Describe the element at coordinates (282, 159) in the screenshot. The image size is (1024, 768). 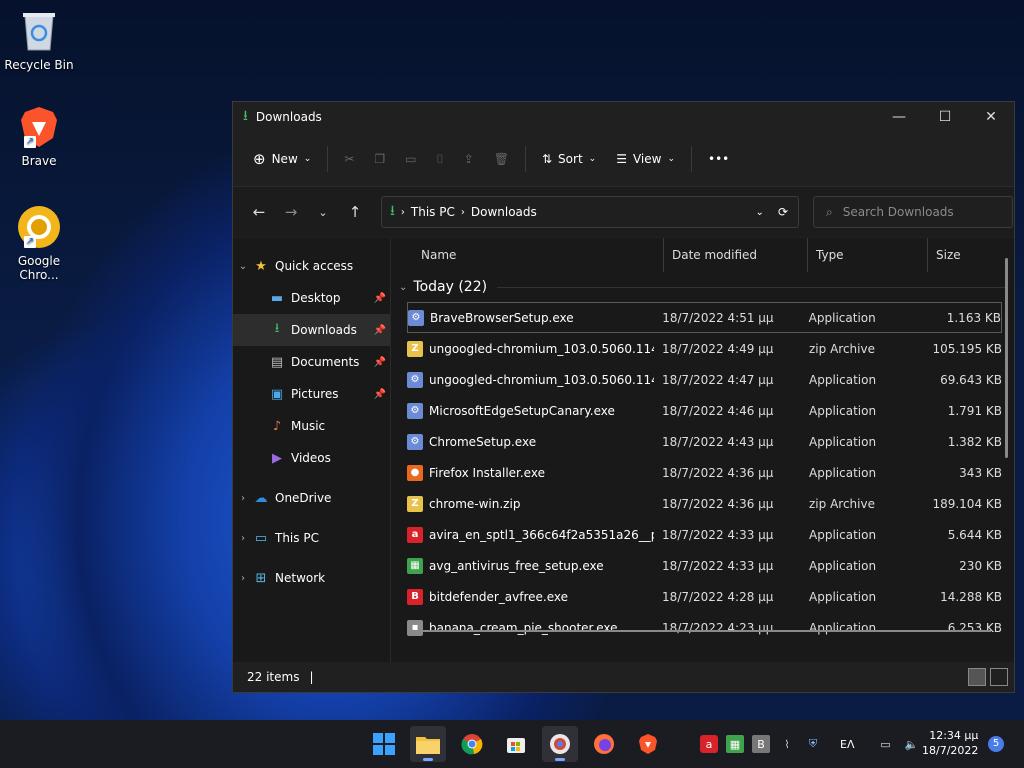
I see `new-button: ⊕ New ⌄` at that location.